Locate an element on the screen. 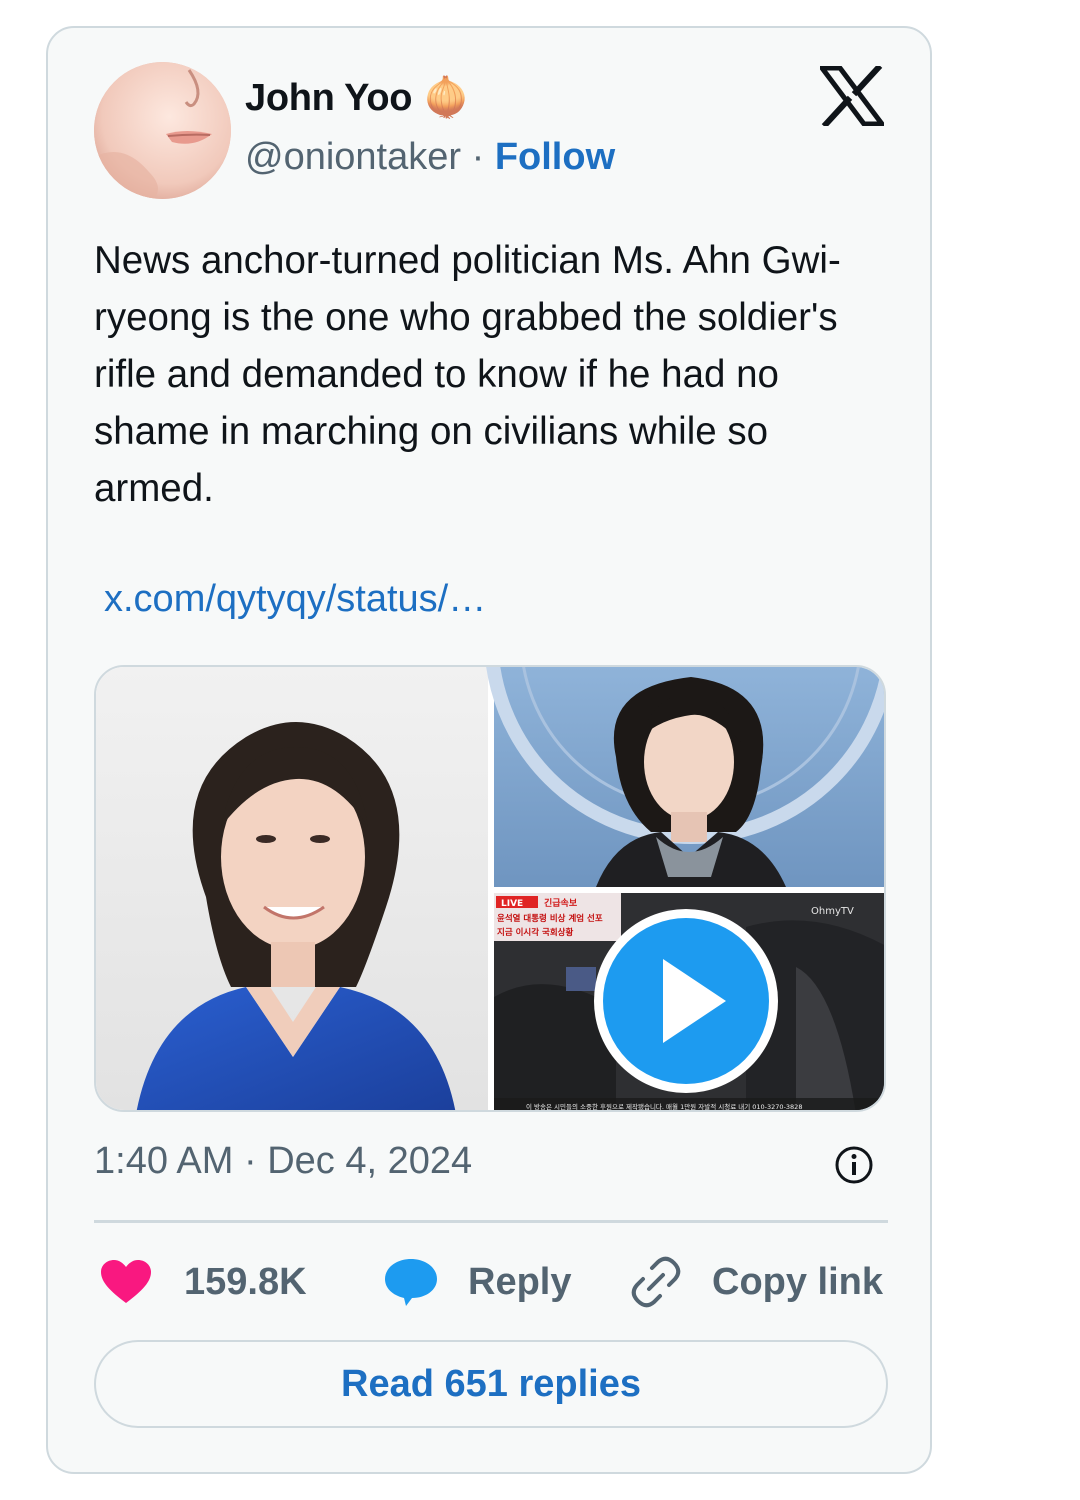  tweet-timestamp: 1:40 AM · Dec 4, 2024 is located at coordinates (283, 1161).